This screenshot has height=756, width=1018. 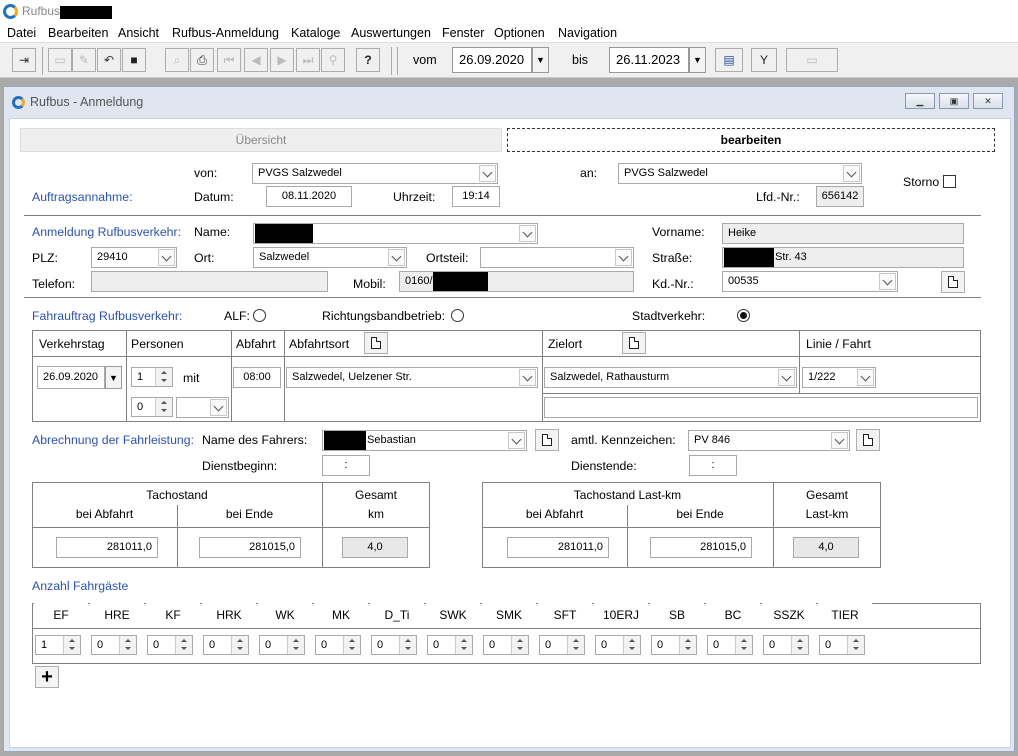 What do you see at coordinates (751, 140) in the screenshot?
I see `tab-bearbeiten: bearbeiten` at bounding box center [751, 140].